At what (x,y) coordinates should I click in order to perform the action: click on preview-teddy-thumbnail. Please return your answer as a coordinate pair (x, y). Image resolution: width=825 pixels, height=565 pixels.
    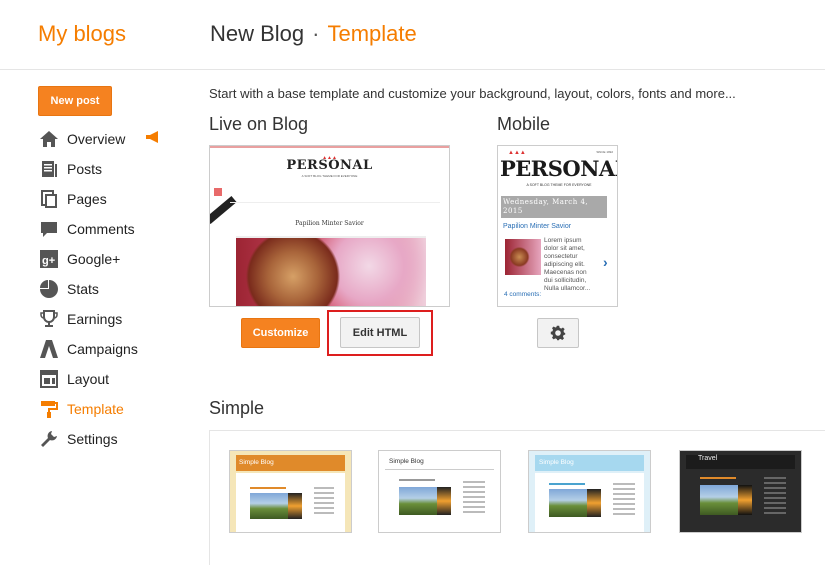
    Looking at the image, I should click on (523, 257).